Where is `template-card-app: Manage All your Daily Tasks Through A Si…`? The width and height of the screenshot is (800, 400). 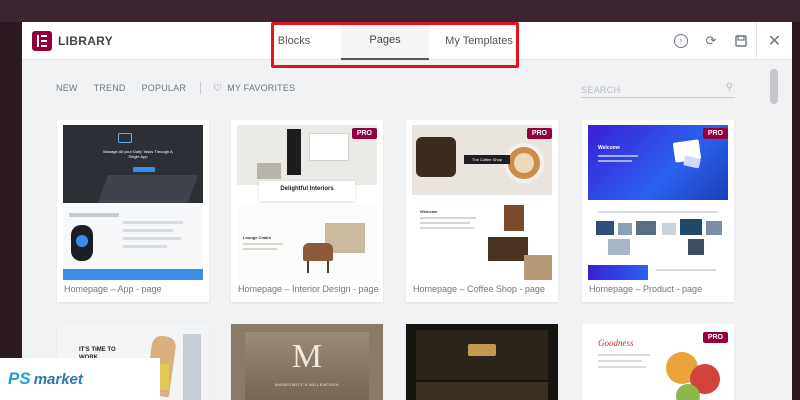 template-card-app: Manage All your Daily Tasks Through A Si… is located at coordinates (133, 211).